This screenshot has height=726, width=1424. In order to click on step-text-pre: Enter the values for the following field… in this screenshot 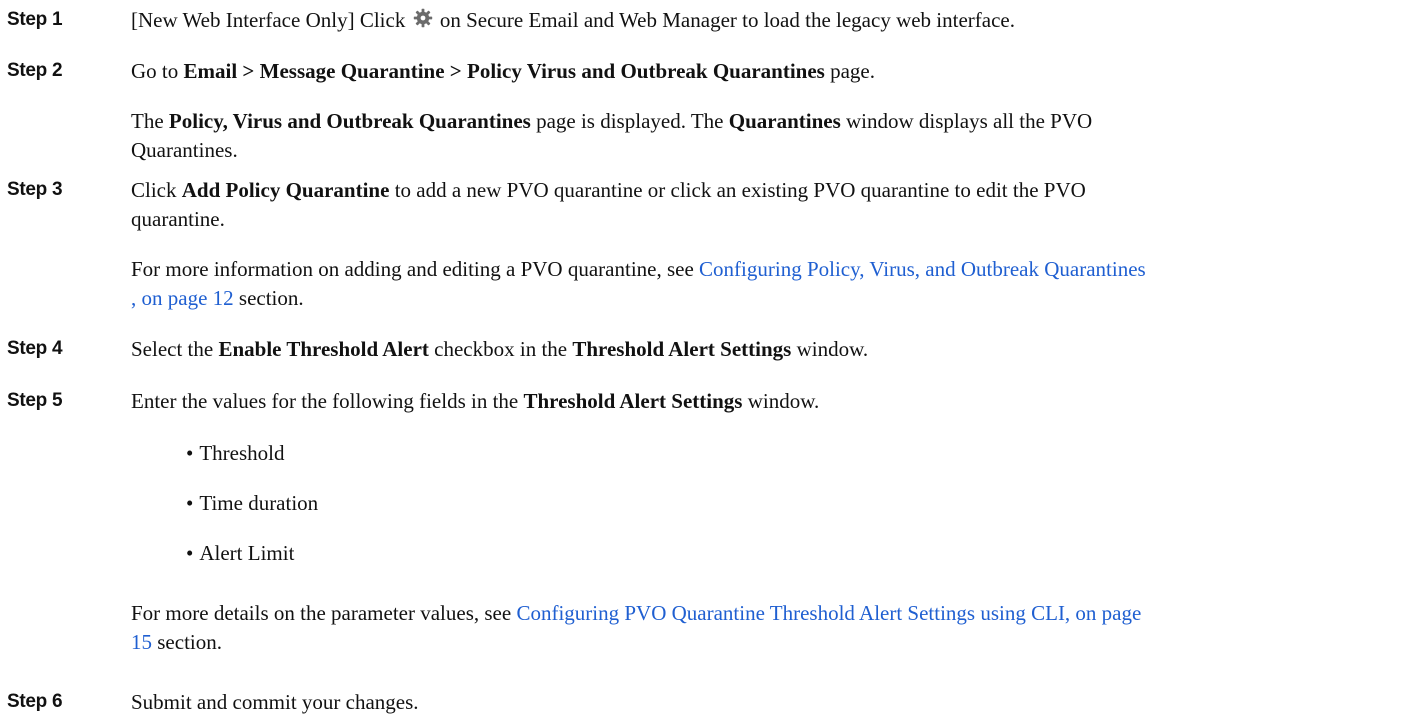, I will do `click(325, 401)`.